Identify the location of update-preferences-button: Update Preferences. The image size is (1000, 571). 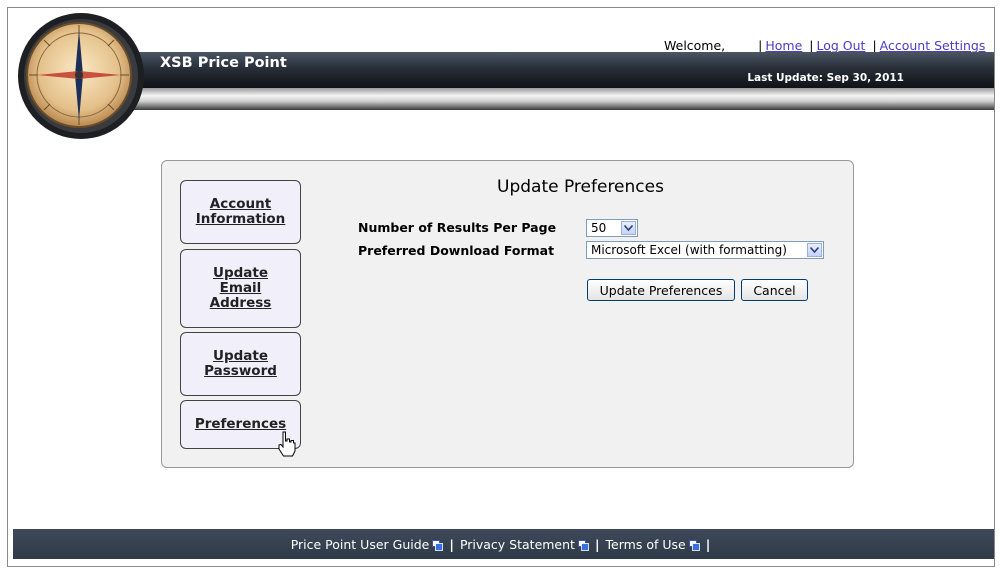
(661, 290).